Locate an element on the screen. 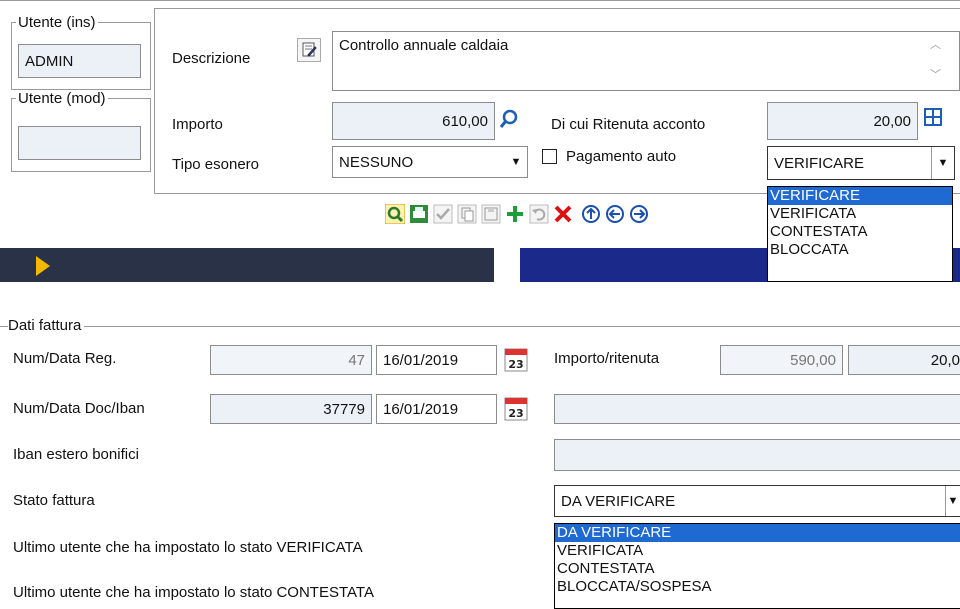 The width and height of the screenshot is (960, 609). stato-fattura-option: BLOCCATA/SOSPESA is located at coordinates (757, 587).